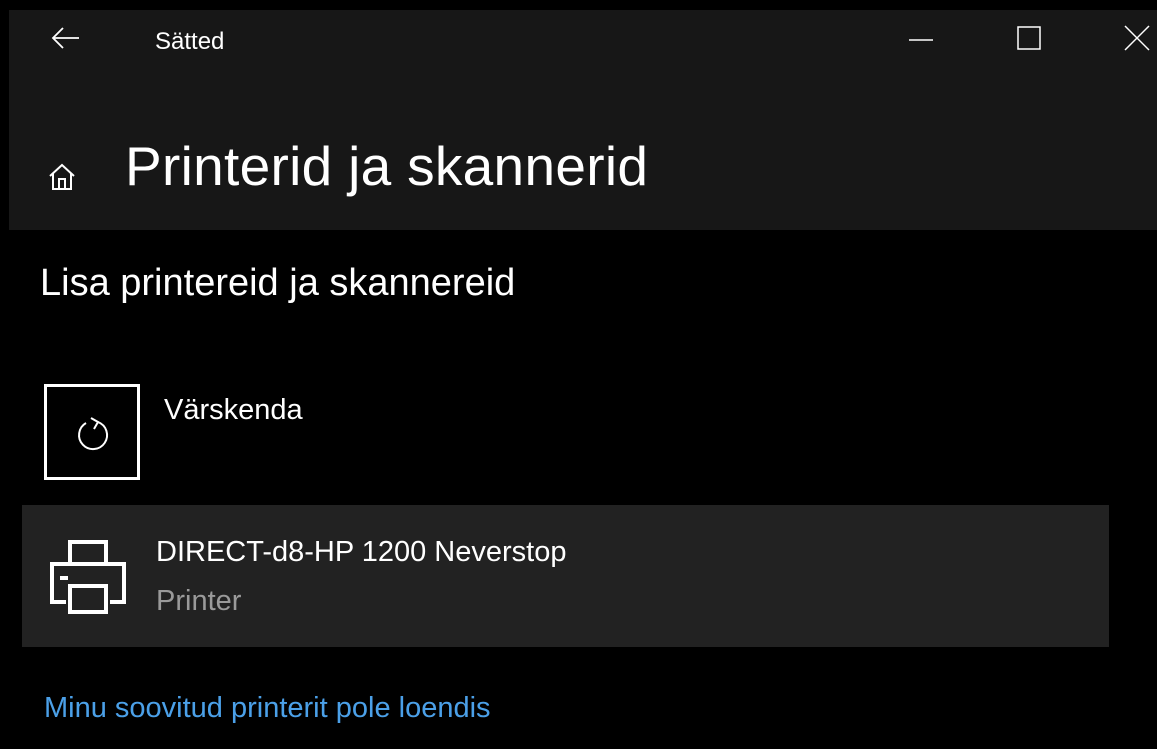 The width and height of the screenshot is (1157, 749). I want to click on refresh-icon, so click(93, 434).